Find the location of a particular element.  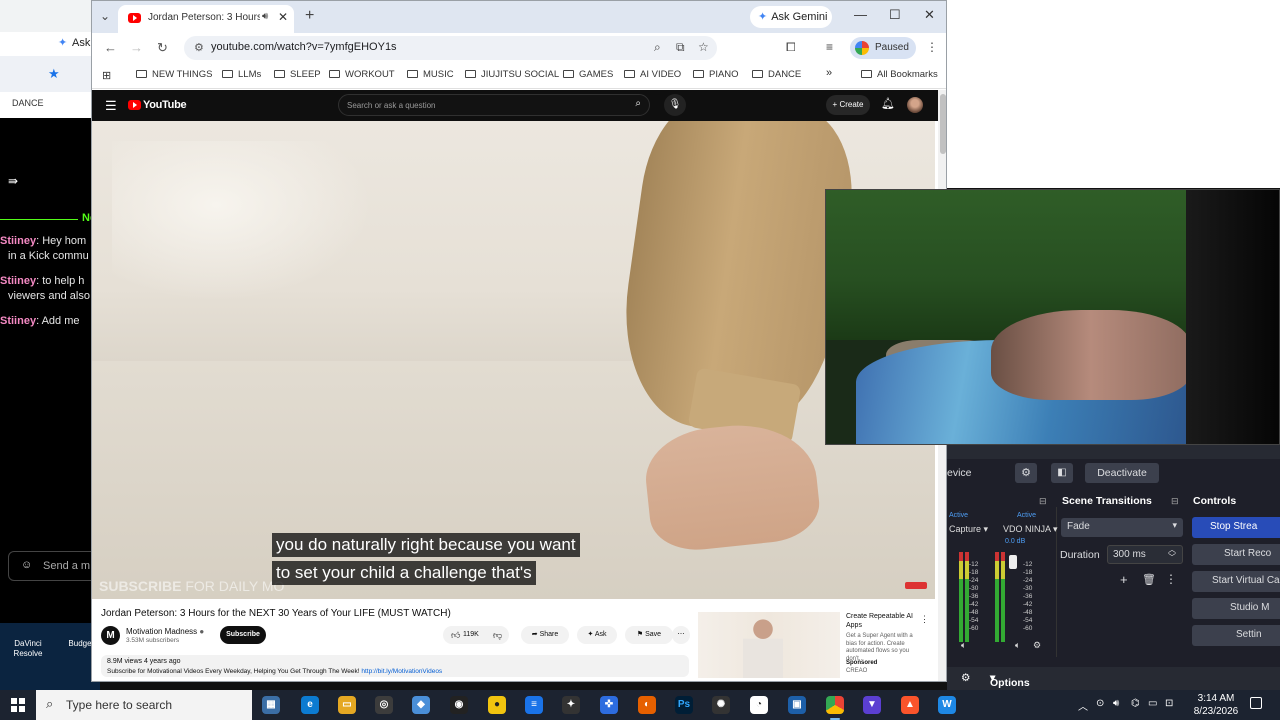

star-icon: ★ is located at coordinates (54, 74).